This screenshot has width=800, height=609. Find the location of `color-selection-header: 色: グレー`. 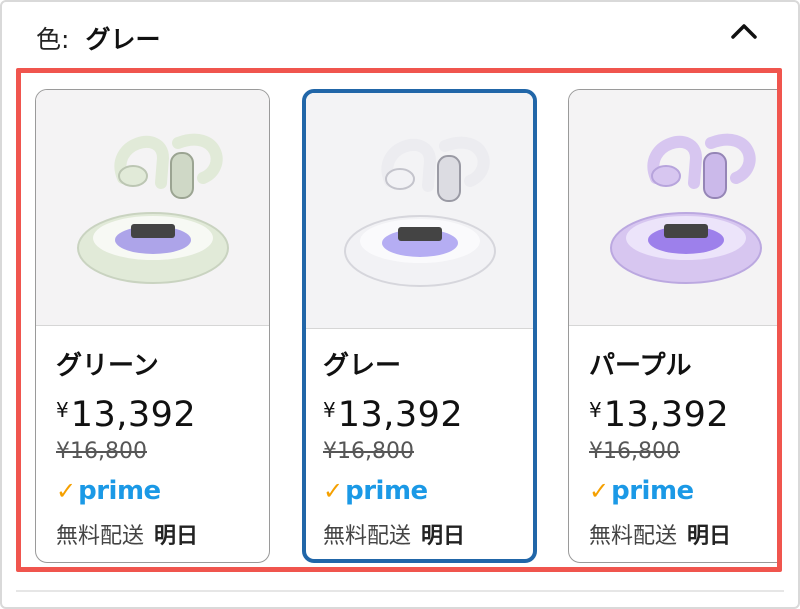

color-selection-header: 色: グレー is located at coordinates (98, 38).